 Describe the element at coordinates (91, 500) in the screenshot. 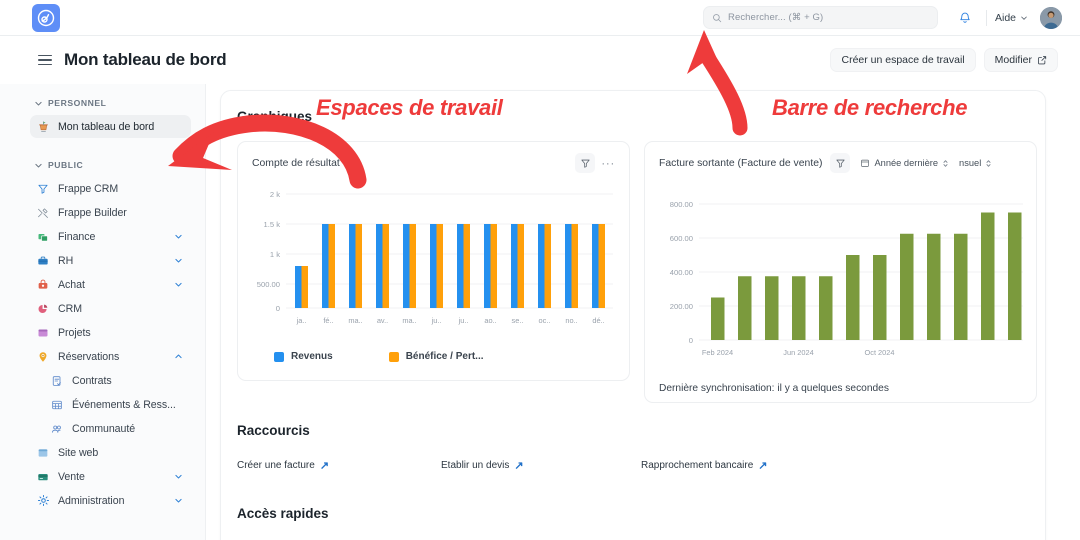

I see `sidebar-item-label: Administration` at that location.